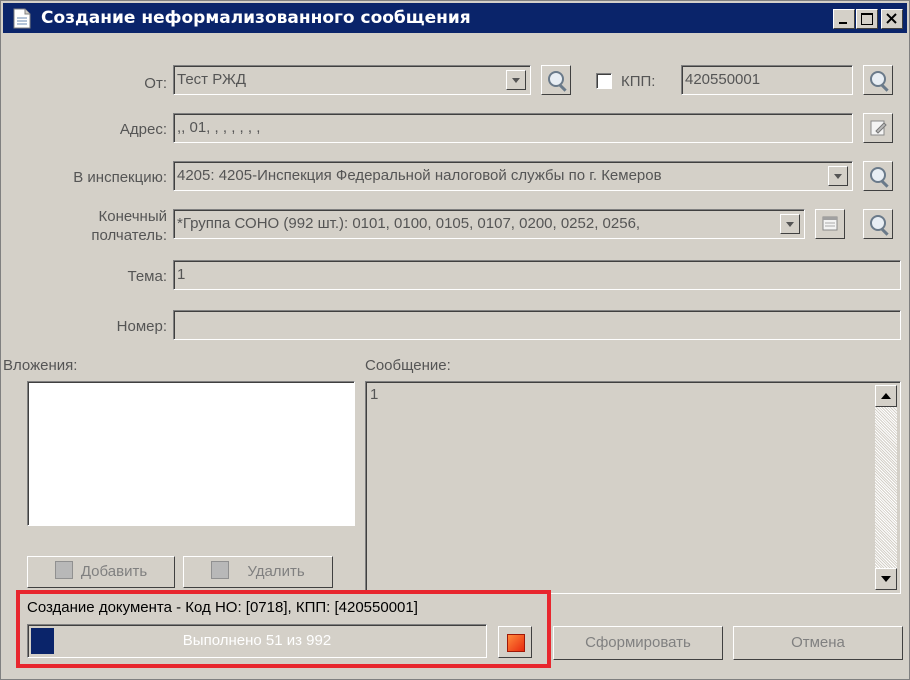  I want to click on attachments-label: Вложения:, so click(40, 365).